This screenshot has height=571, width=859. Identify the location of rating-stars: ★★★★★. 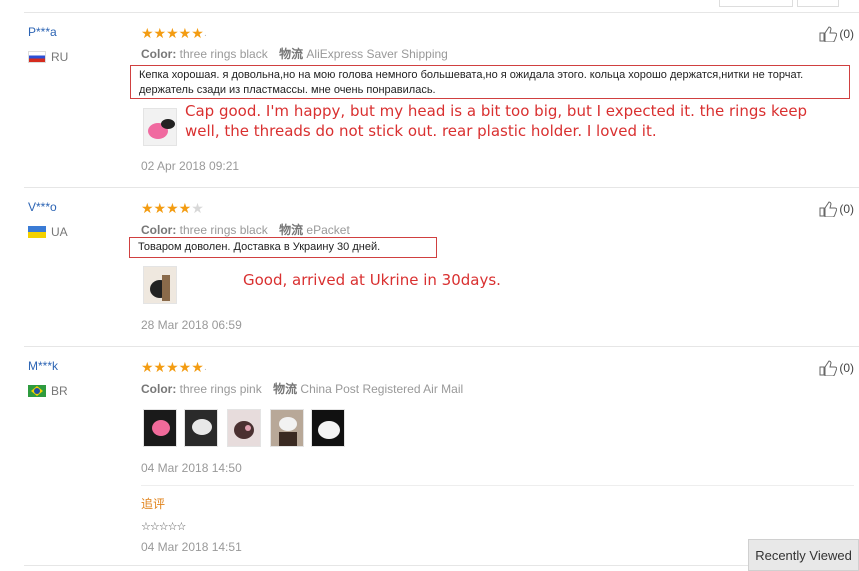
(172, 208).